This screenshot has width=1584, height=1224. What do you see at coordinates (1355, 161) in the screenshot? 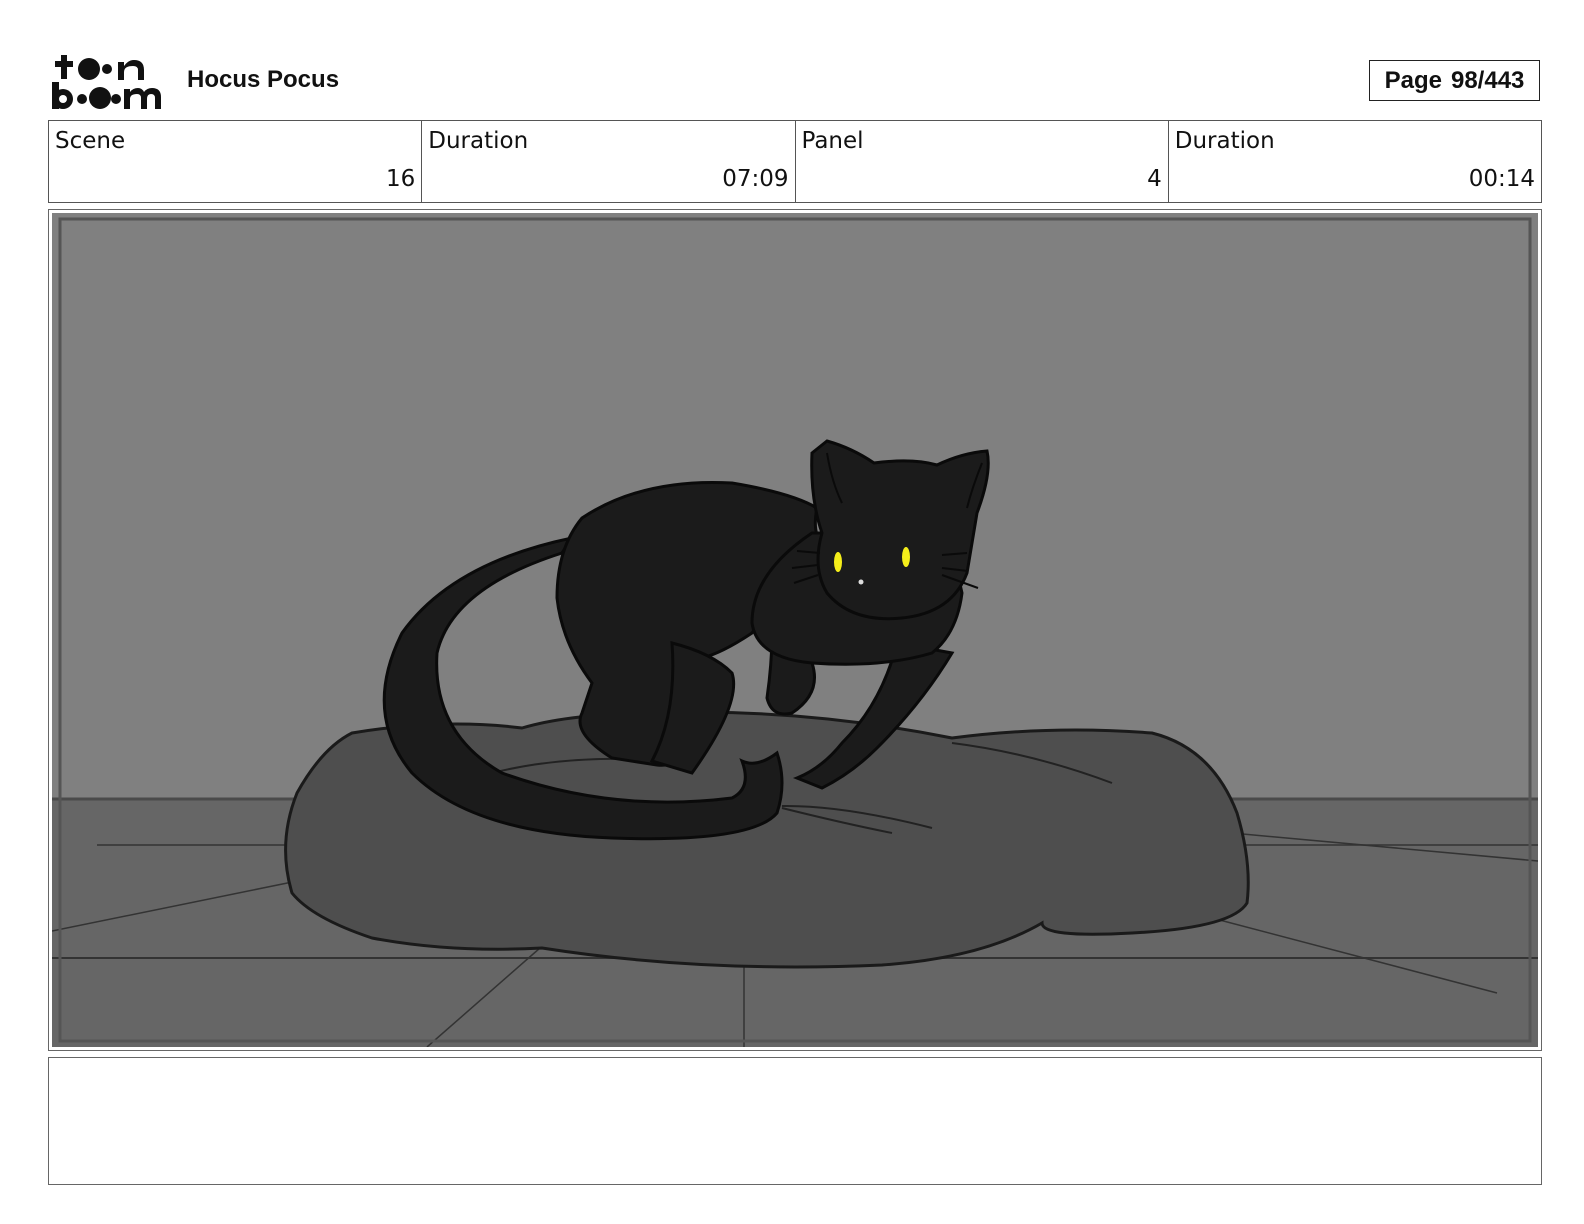
I see `panel-duration-cell: Duration 00:14` at bounding box center [1355, 161].